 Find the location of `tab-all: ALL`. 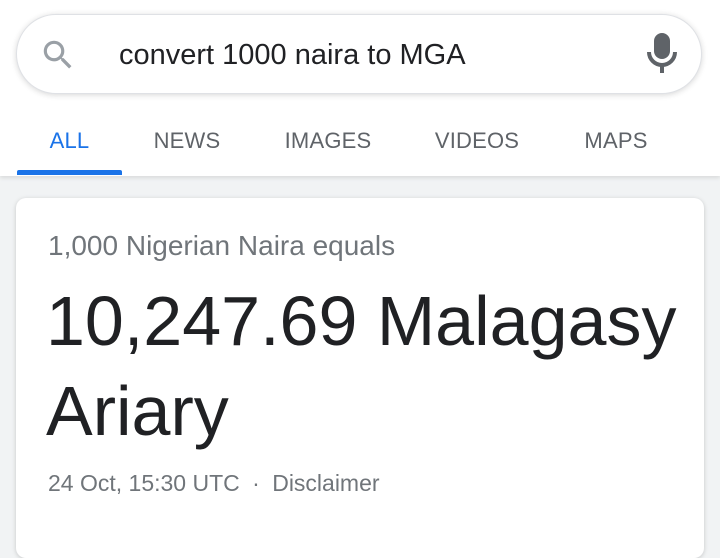

tab-all: ALL is located at coordinates (69, 143).